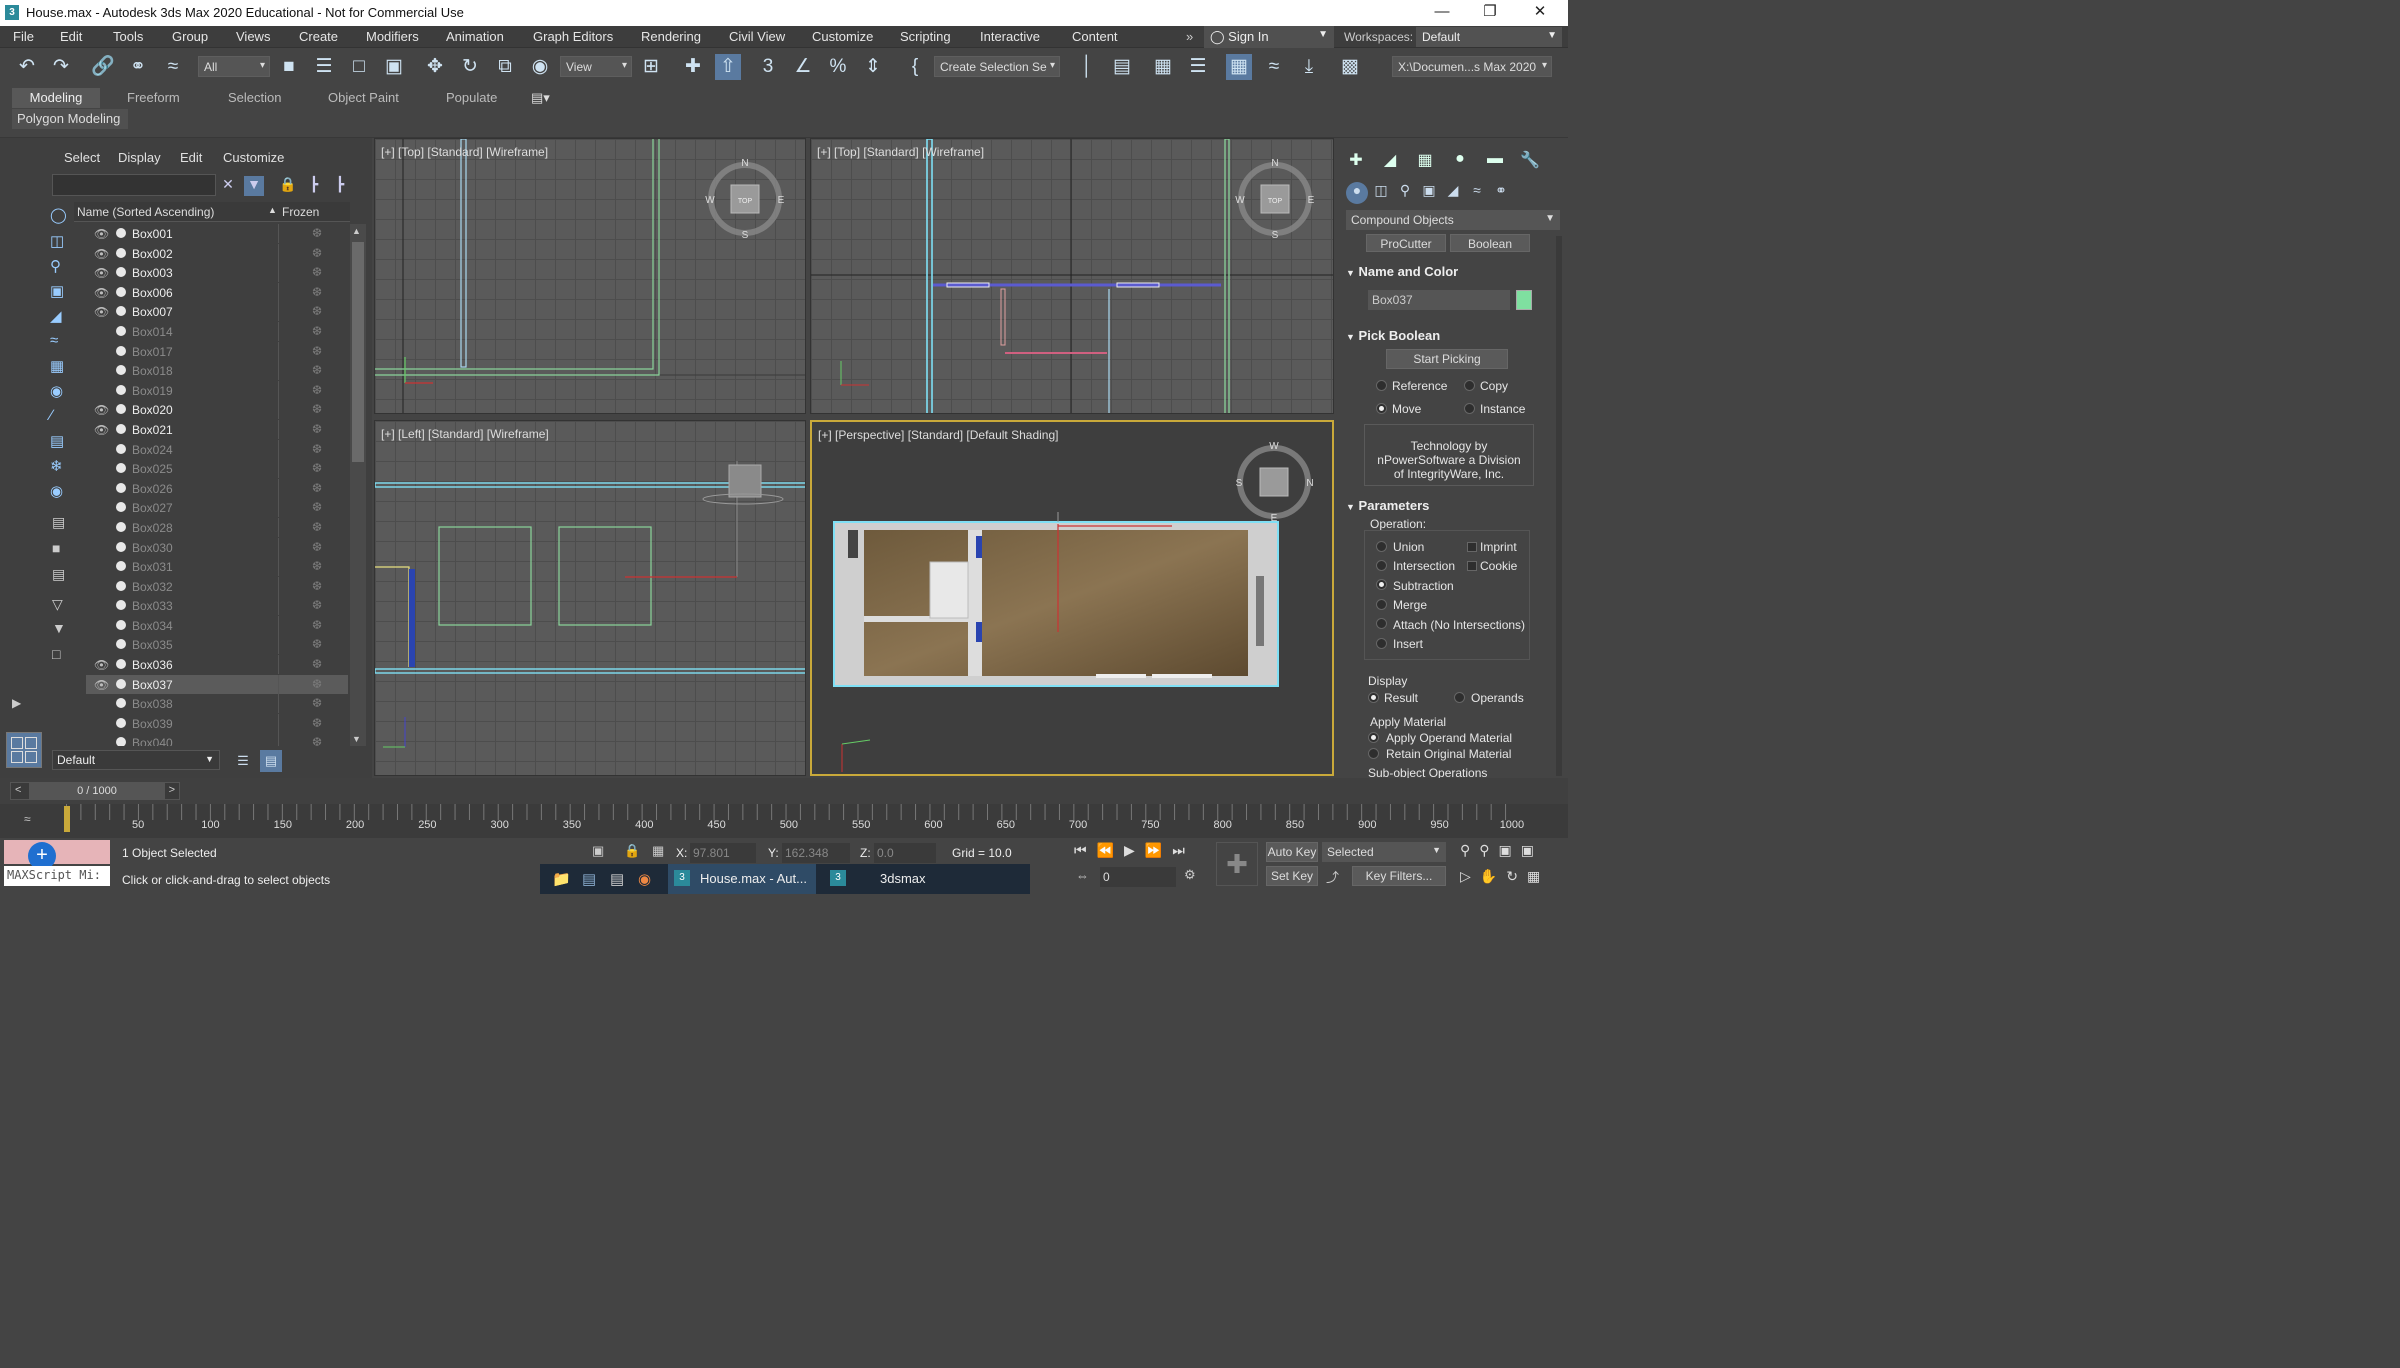 The image size is (2400, 1368). I want to click on window-crossing-icon: ▣, so click(394, 67).